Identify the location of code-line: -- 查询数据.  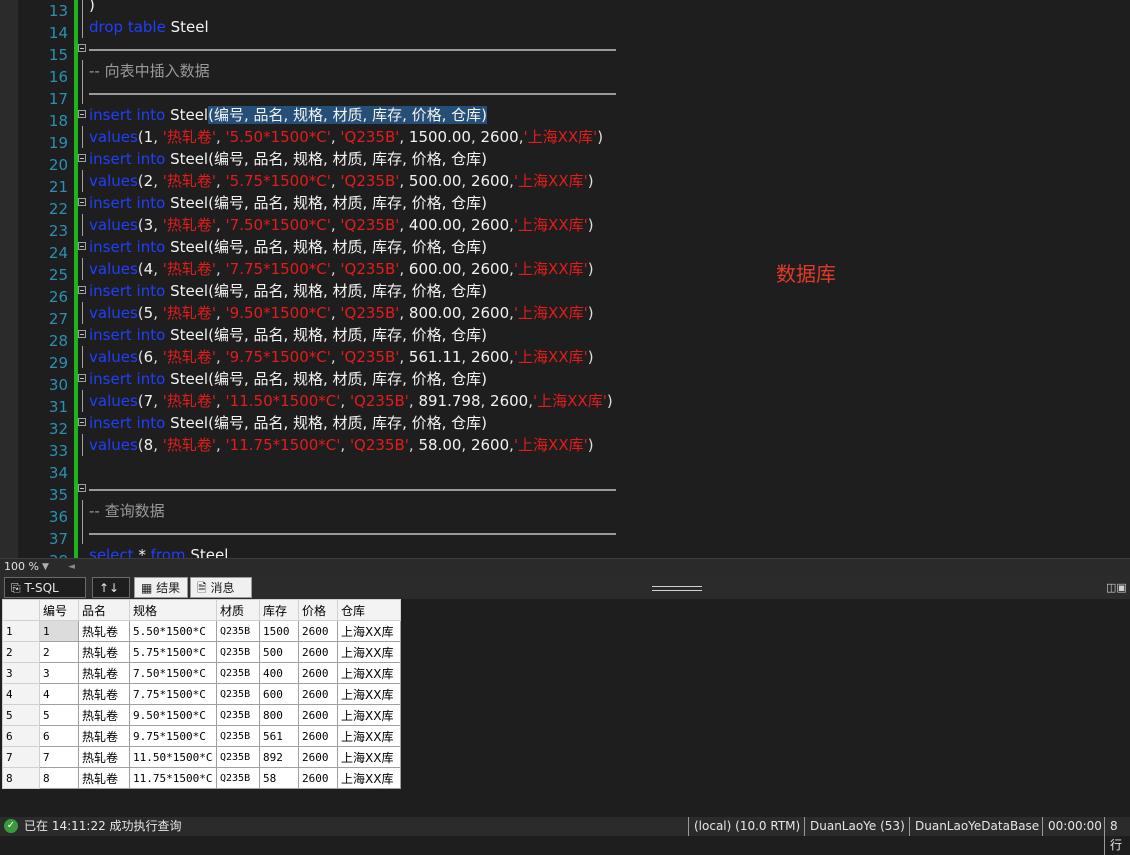
(578, 511).